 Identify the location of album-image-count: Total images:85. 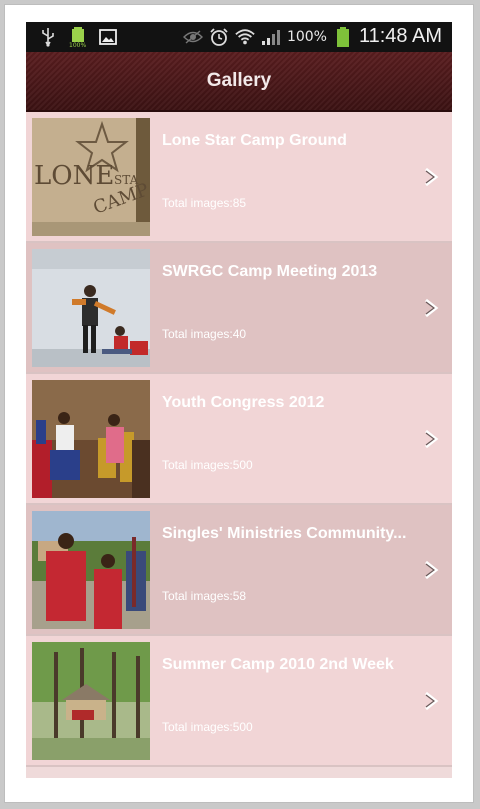
(204, 203).